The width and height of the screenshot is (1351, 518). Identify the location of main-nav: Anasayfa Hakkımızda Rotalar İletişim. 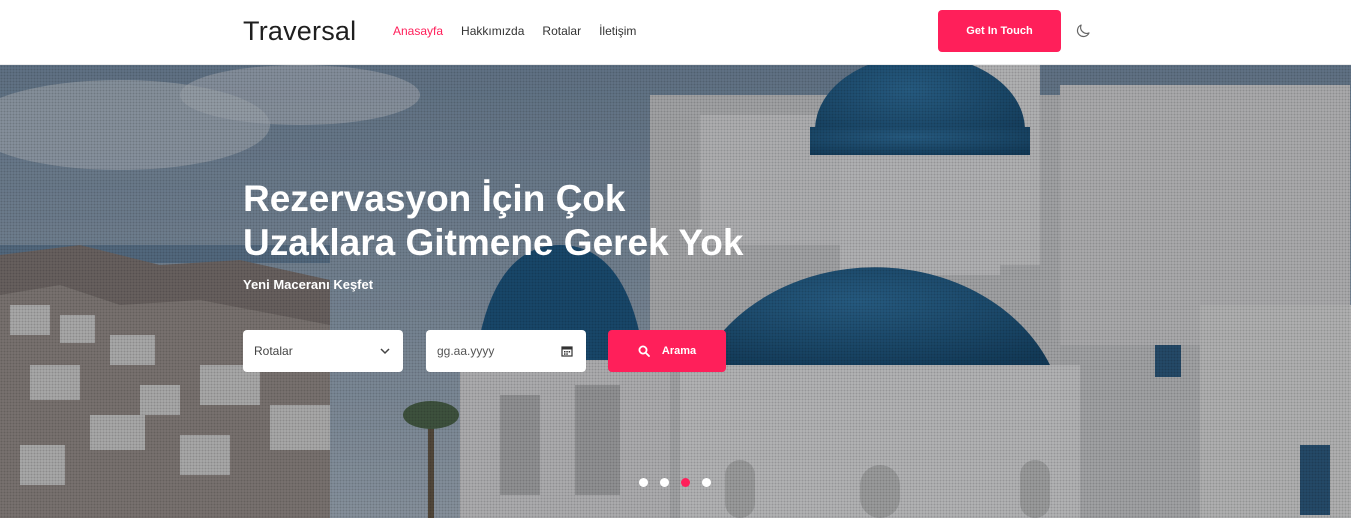
(523, 31).